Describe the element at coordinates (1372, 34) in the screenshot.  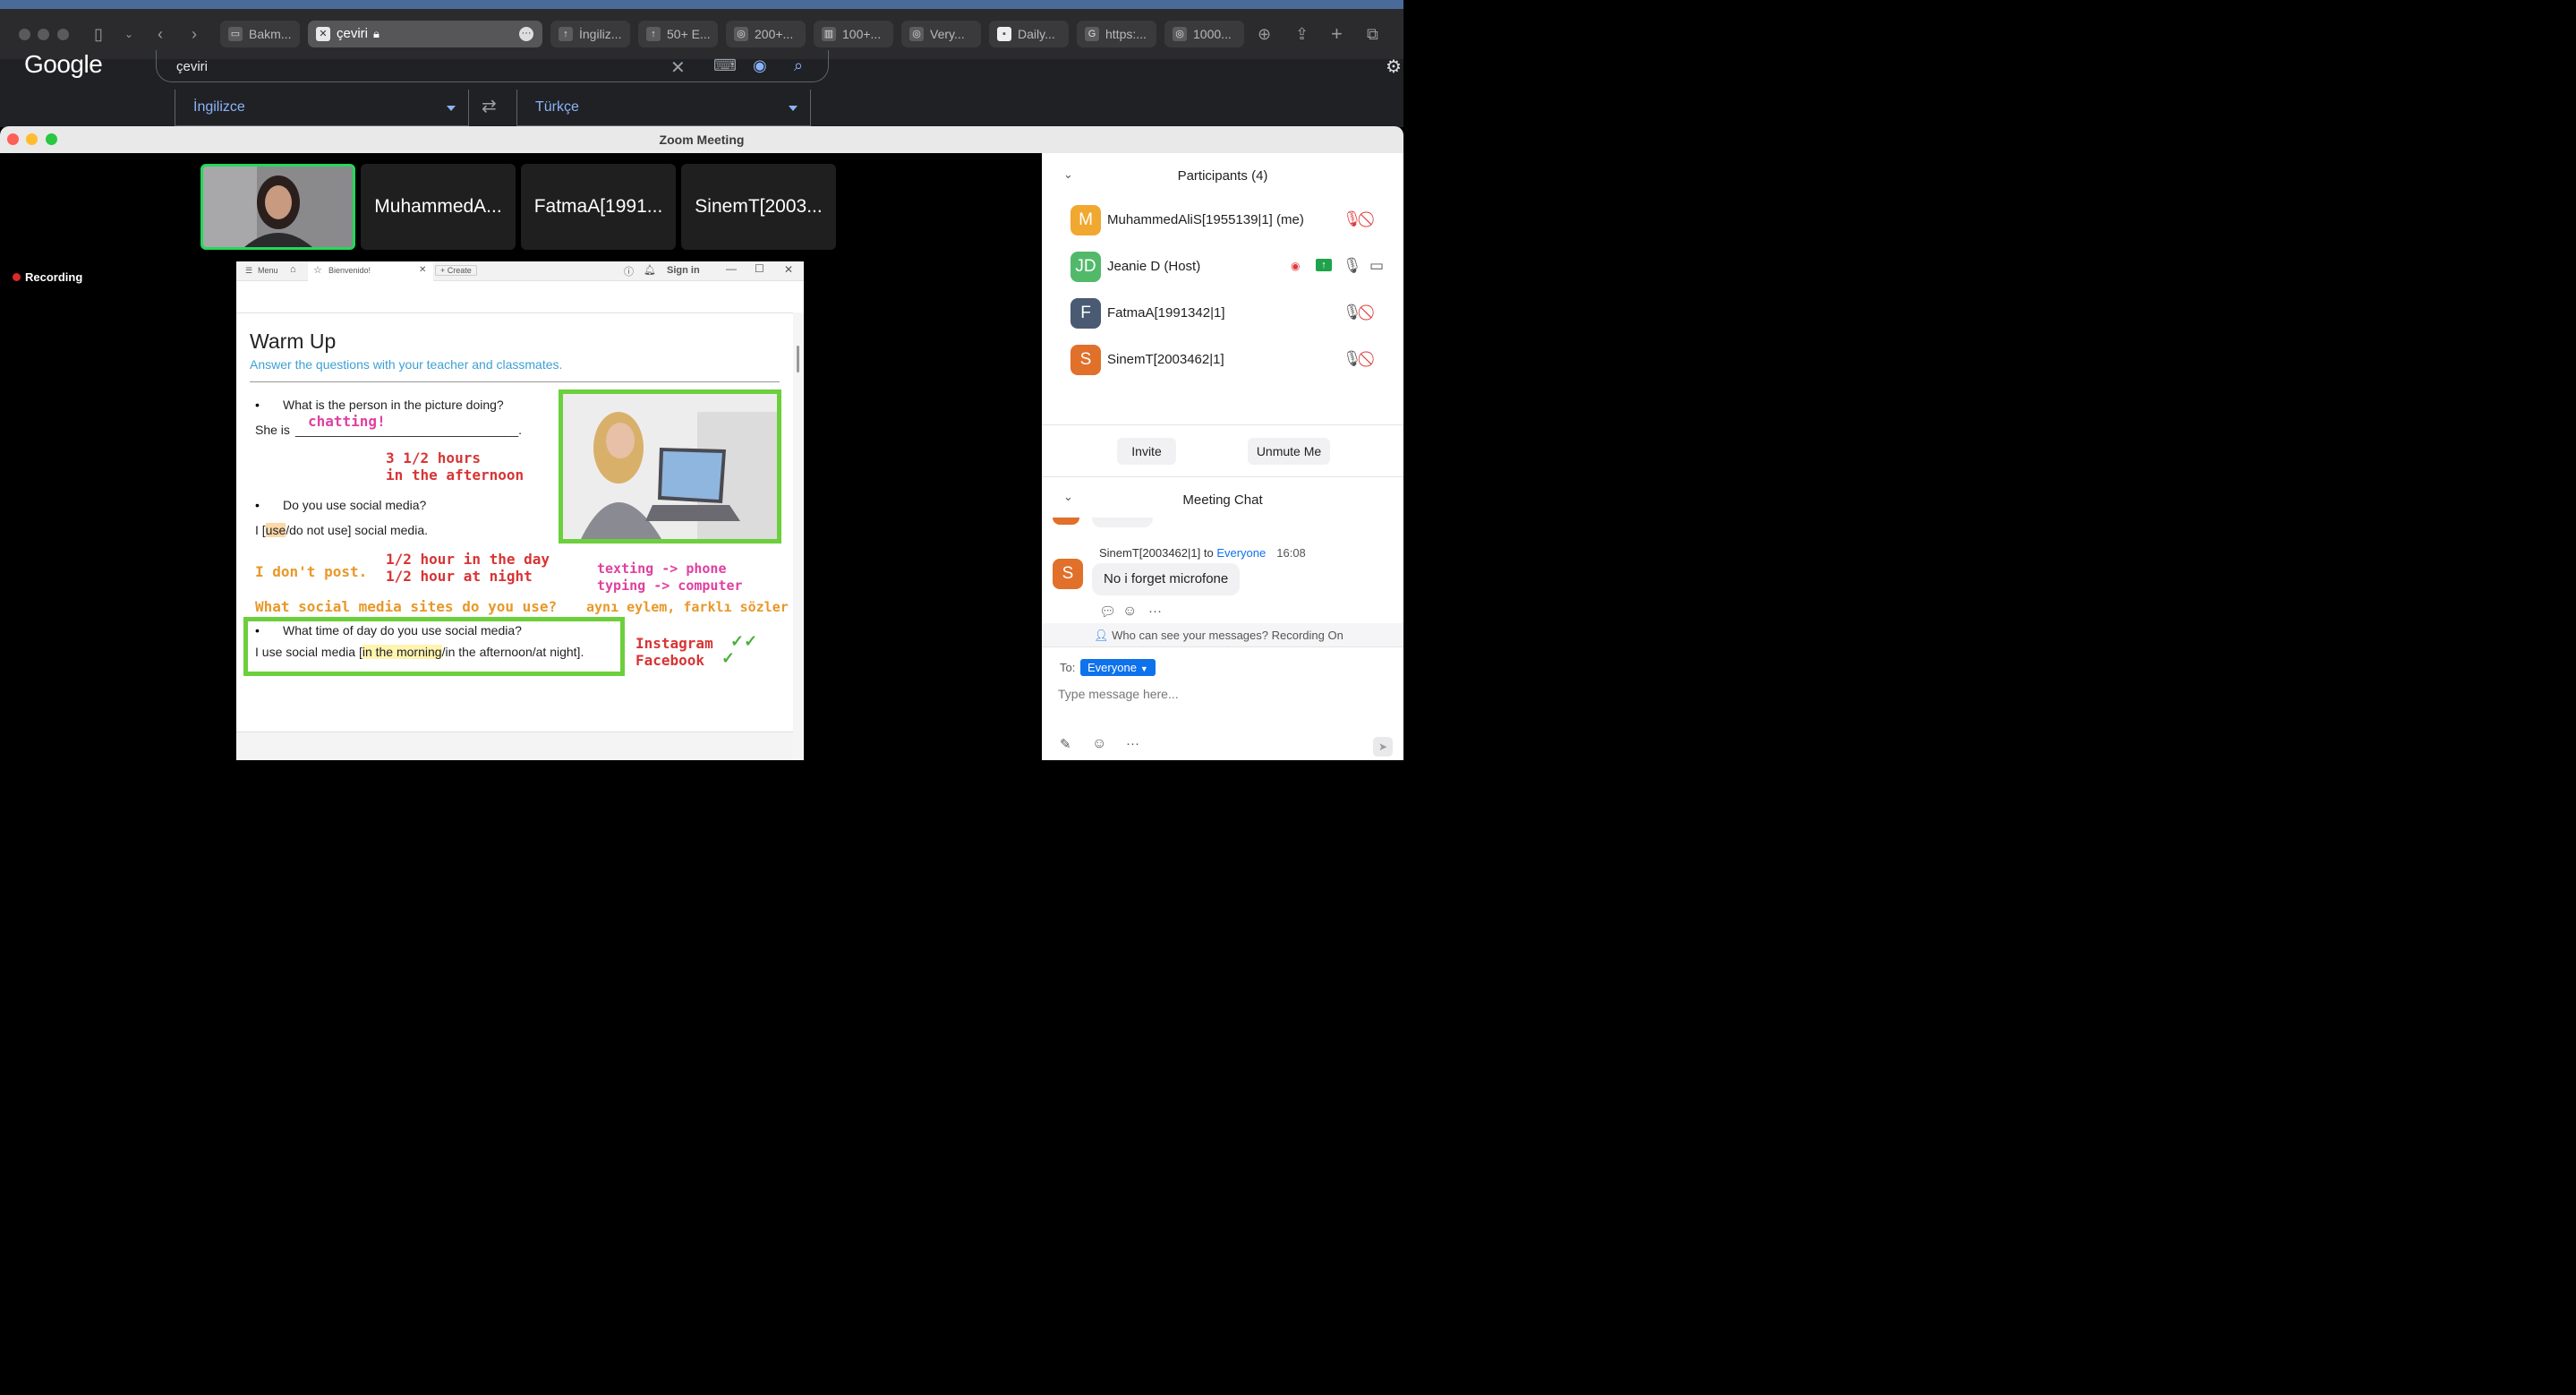
I see `tab-overview-icon: ⧉` at that location.